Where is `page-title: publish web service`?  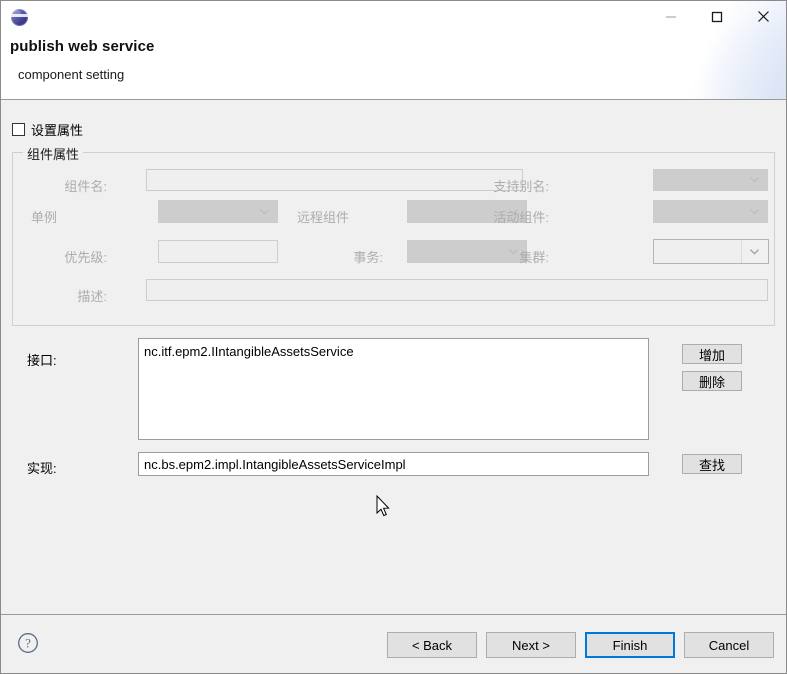 page-title: publish web service is located at coordinates (82, 46).